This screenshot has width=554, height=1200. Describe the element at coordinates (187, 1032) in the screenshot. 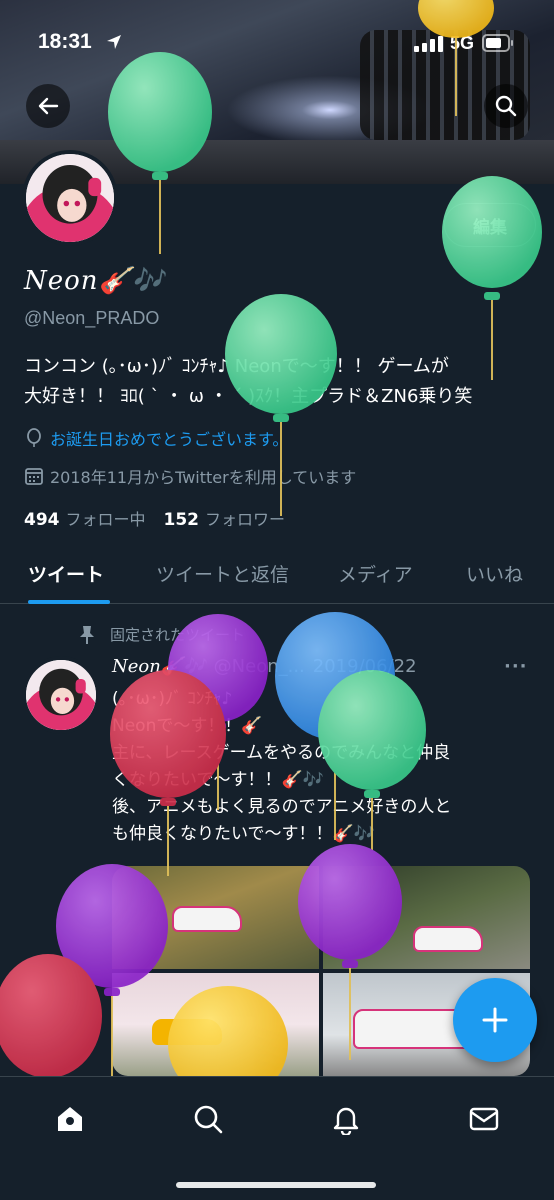

I see `car-shape` at that location.